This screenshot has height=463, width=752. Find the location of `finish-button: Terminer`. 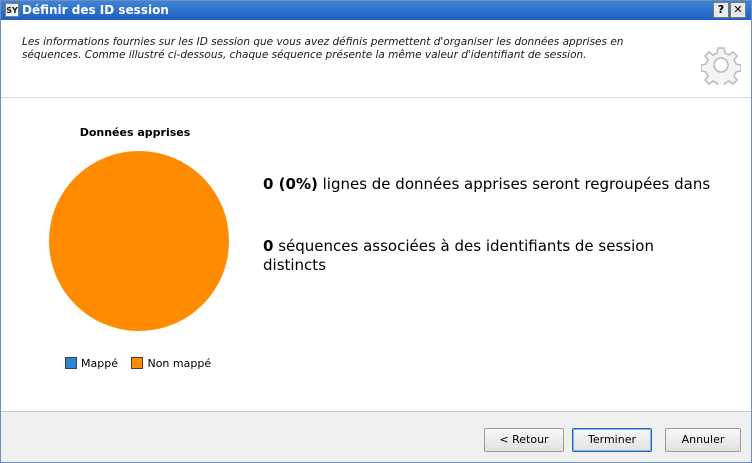

finish-button: Terminer is located at coordinates (612, 440).